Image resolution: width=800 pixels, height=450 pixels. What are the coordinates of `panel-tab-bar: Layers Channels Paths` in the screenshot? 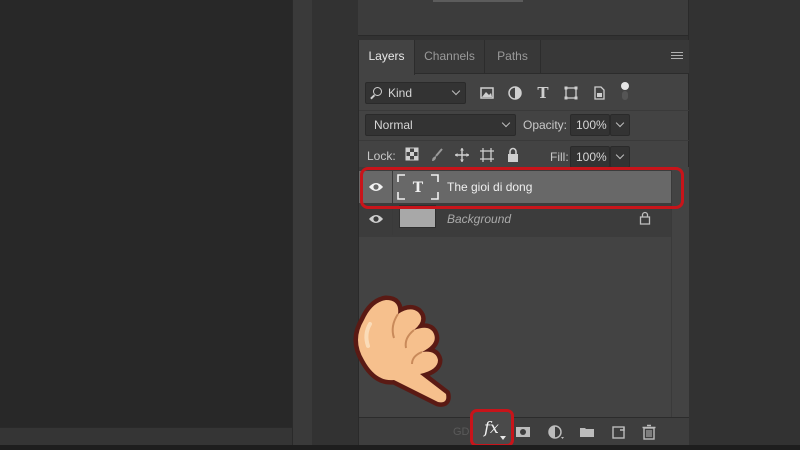 It's located at (524, 57).